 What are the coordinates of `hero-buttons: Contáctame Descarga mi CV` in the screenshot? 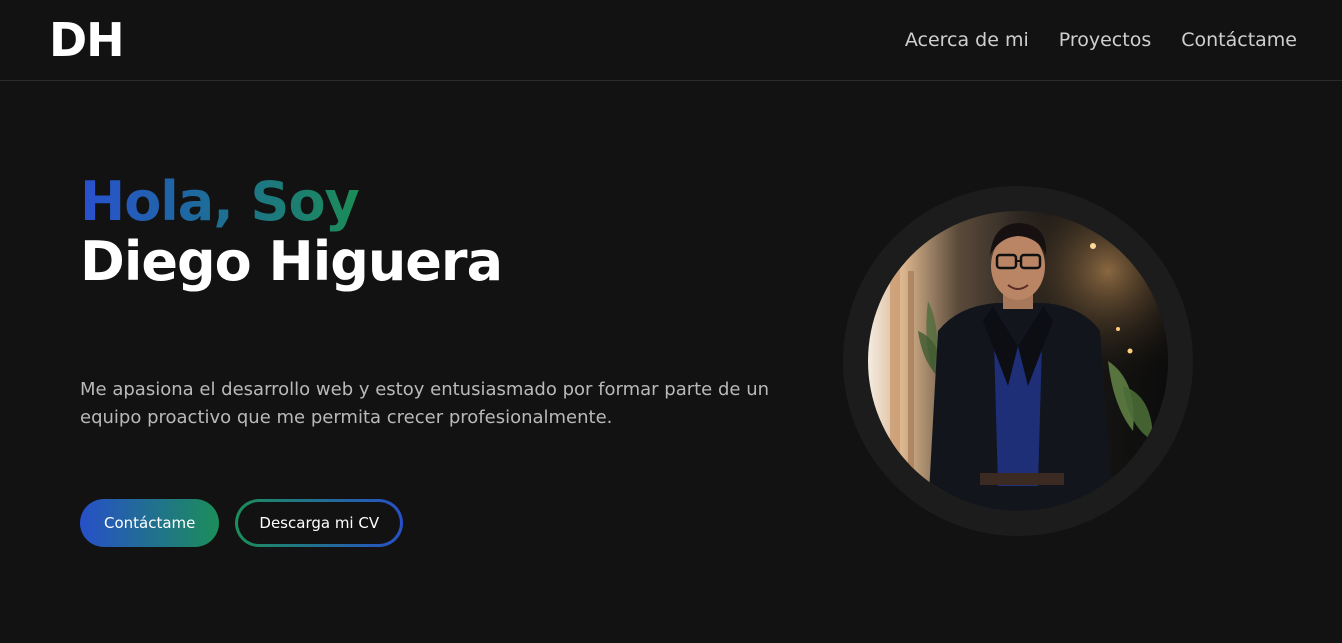 It's located at (242, 523).